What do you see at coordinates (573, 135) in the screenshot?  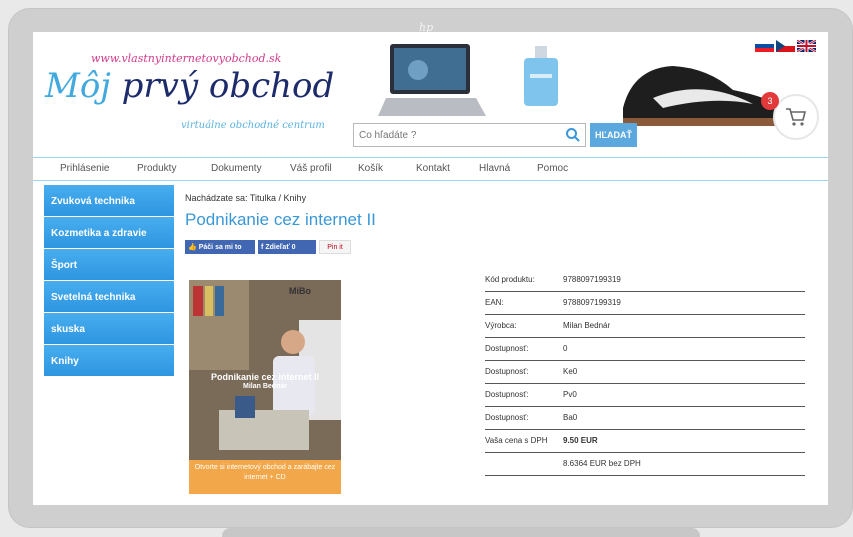 I see `search-icon` at bounding box center [573, 135].